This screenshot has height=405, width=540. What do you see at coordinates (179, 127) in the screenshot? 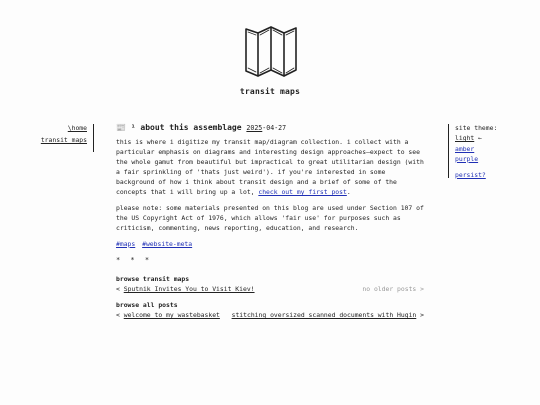
I see `post-title: 📰 ¹ about this assemblage` at bounding box center [179, 127].